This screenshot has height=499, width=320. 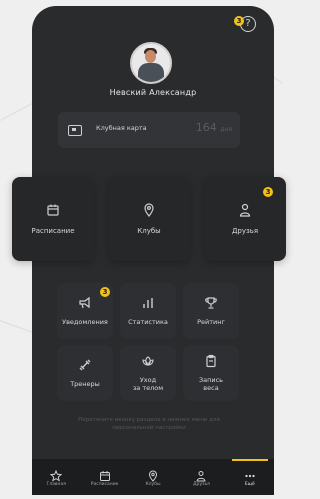 What do you see at coordinates (211, 384) in the screenshot?
I see `tile-label: Запись веса` at bounding box center [211, 384].